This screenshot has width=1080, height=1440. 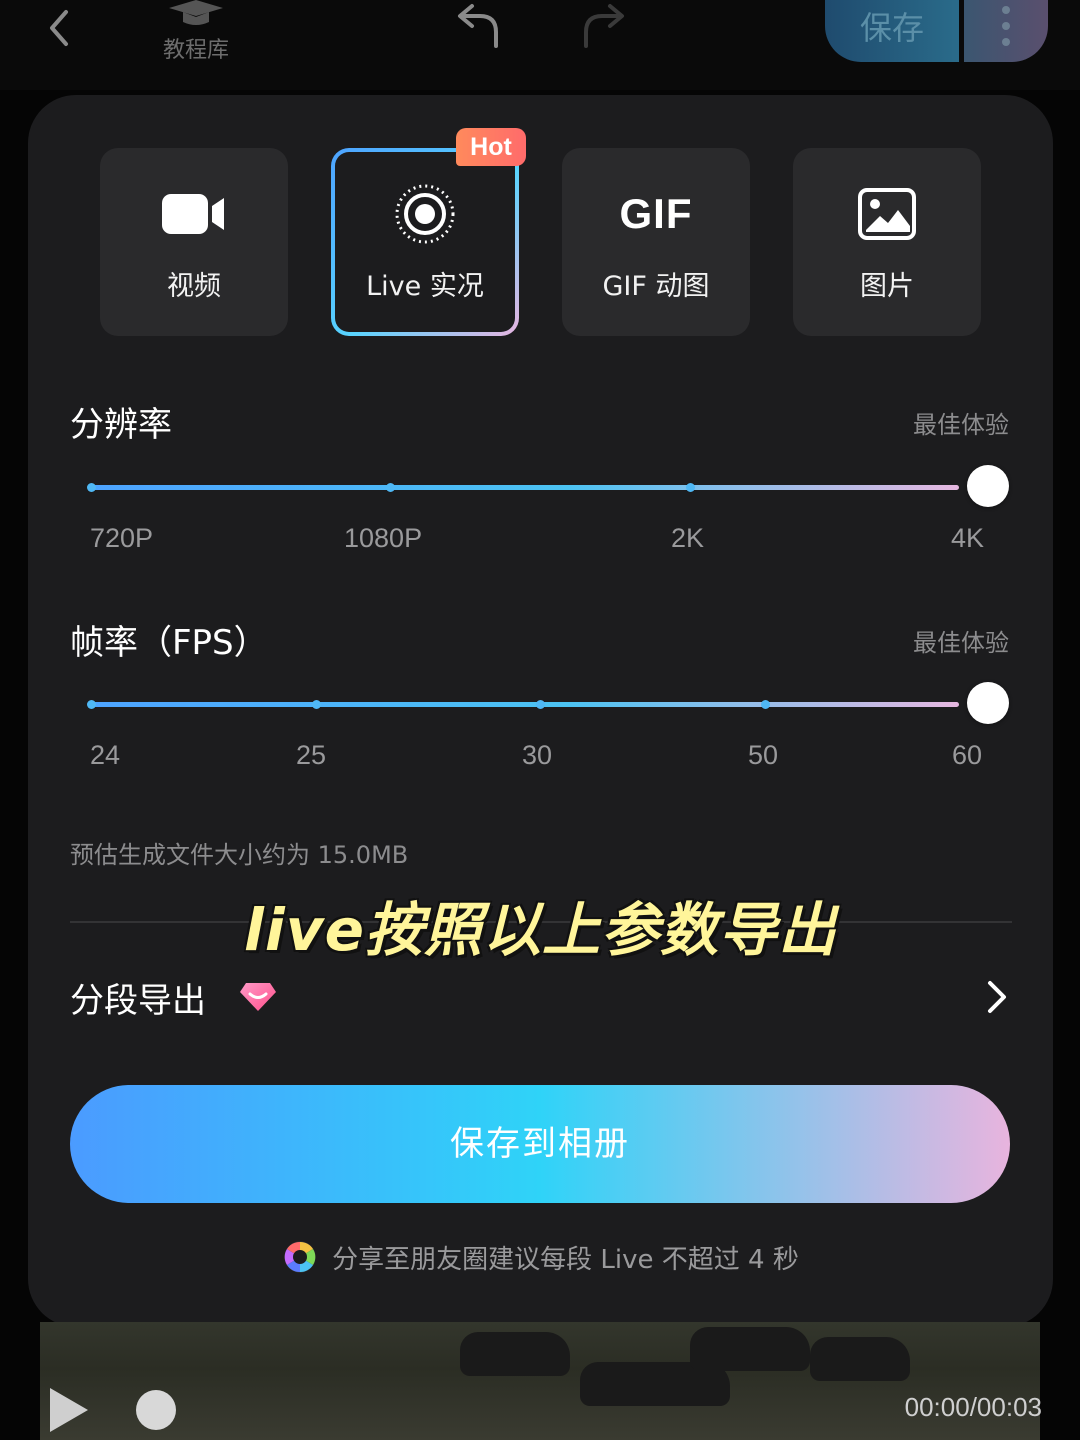 I want to click on segment-export-label: 分段导出, so click(x=138, y=1001).